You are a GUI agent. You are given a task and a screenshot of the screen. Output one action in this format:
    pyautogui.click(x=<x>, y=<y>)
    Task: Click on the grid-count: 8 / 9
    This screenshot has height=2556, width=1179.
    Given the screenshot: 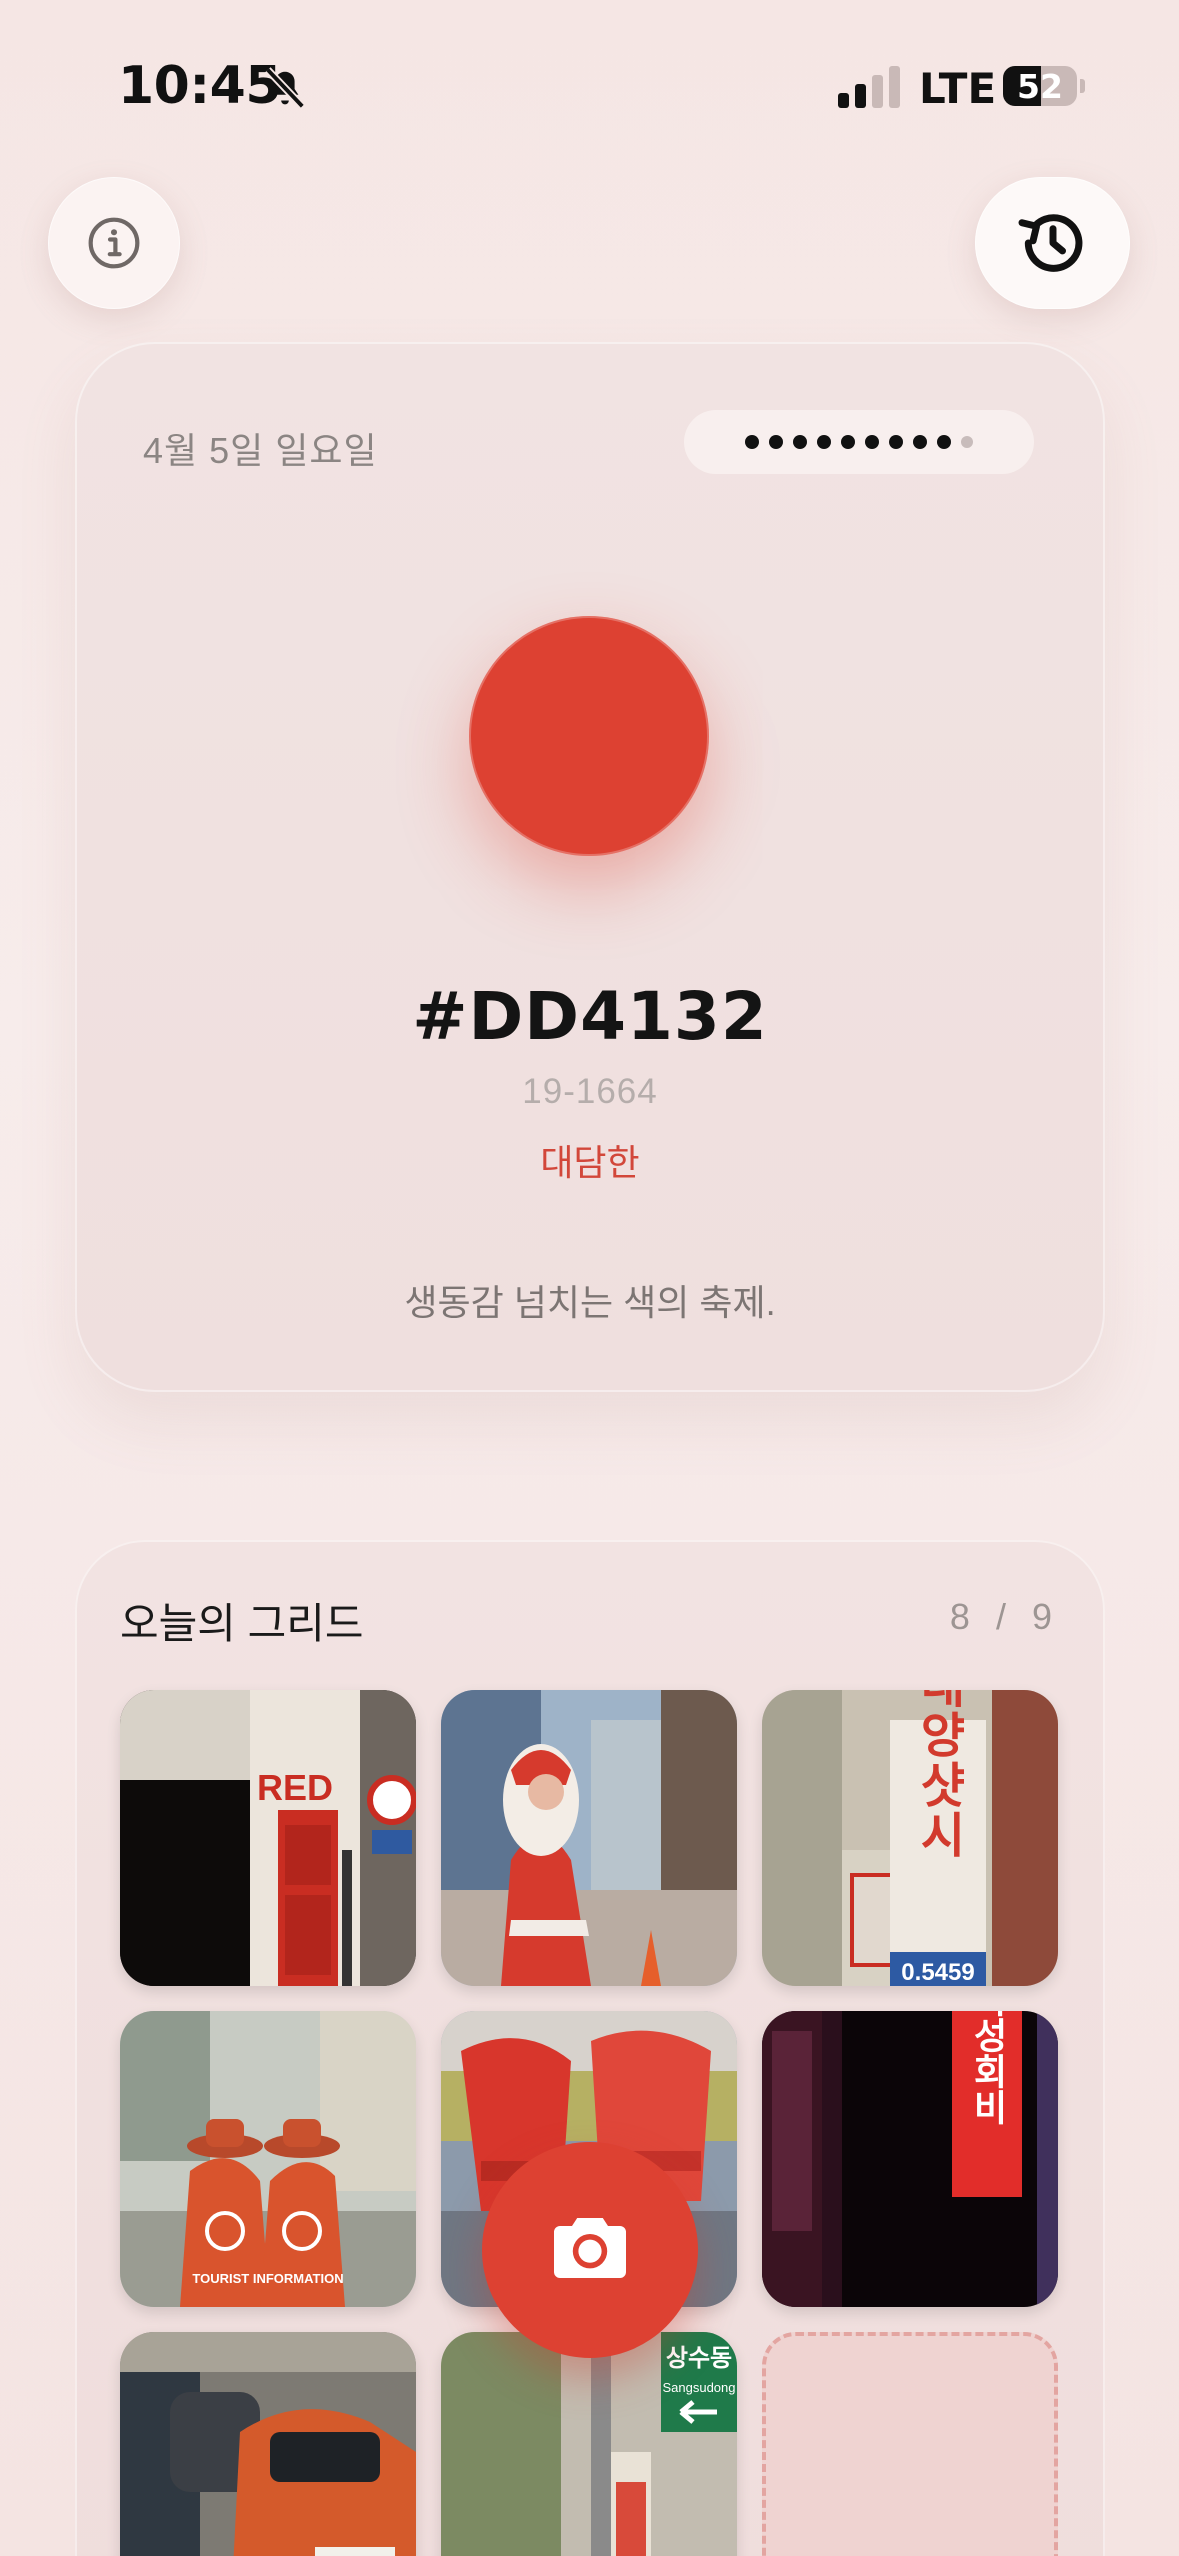 What is the action you would take?
    pyautogui.click(x=1005, y=1617)
    